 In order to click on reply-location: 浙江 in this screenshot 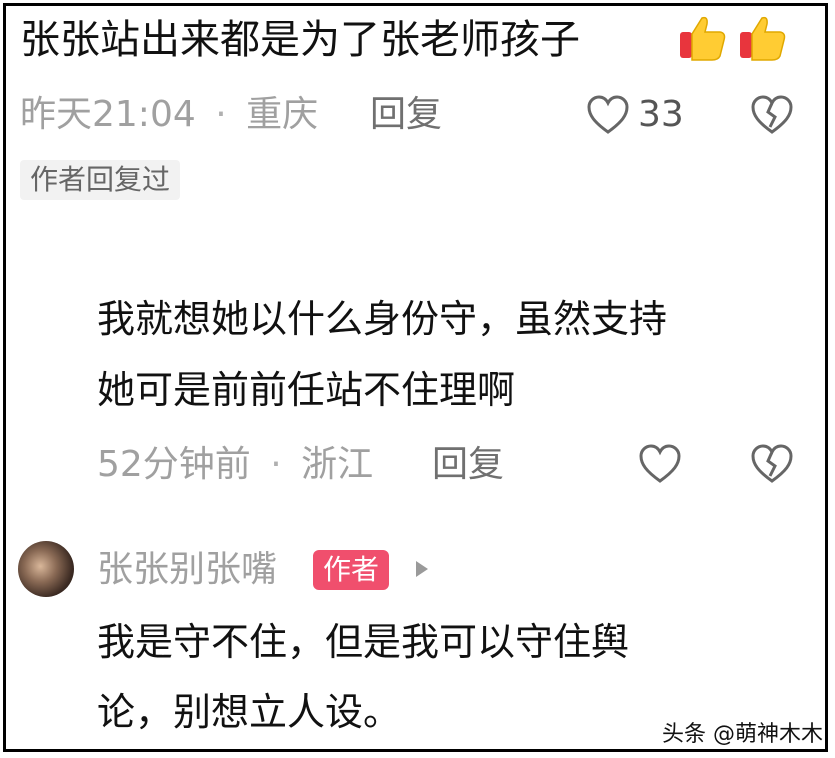, I will do `click(337, 464)`.